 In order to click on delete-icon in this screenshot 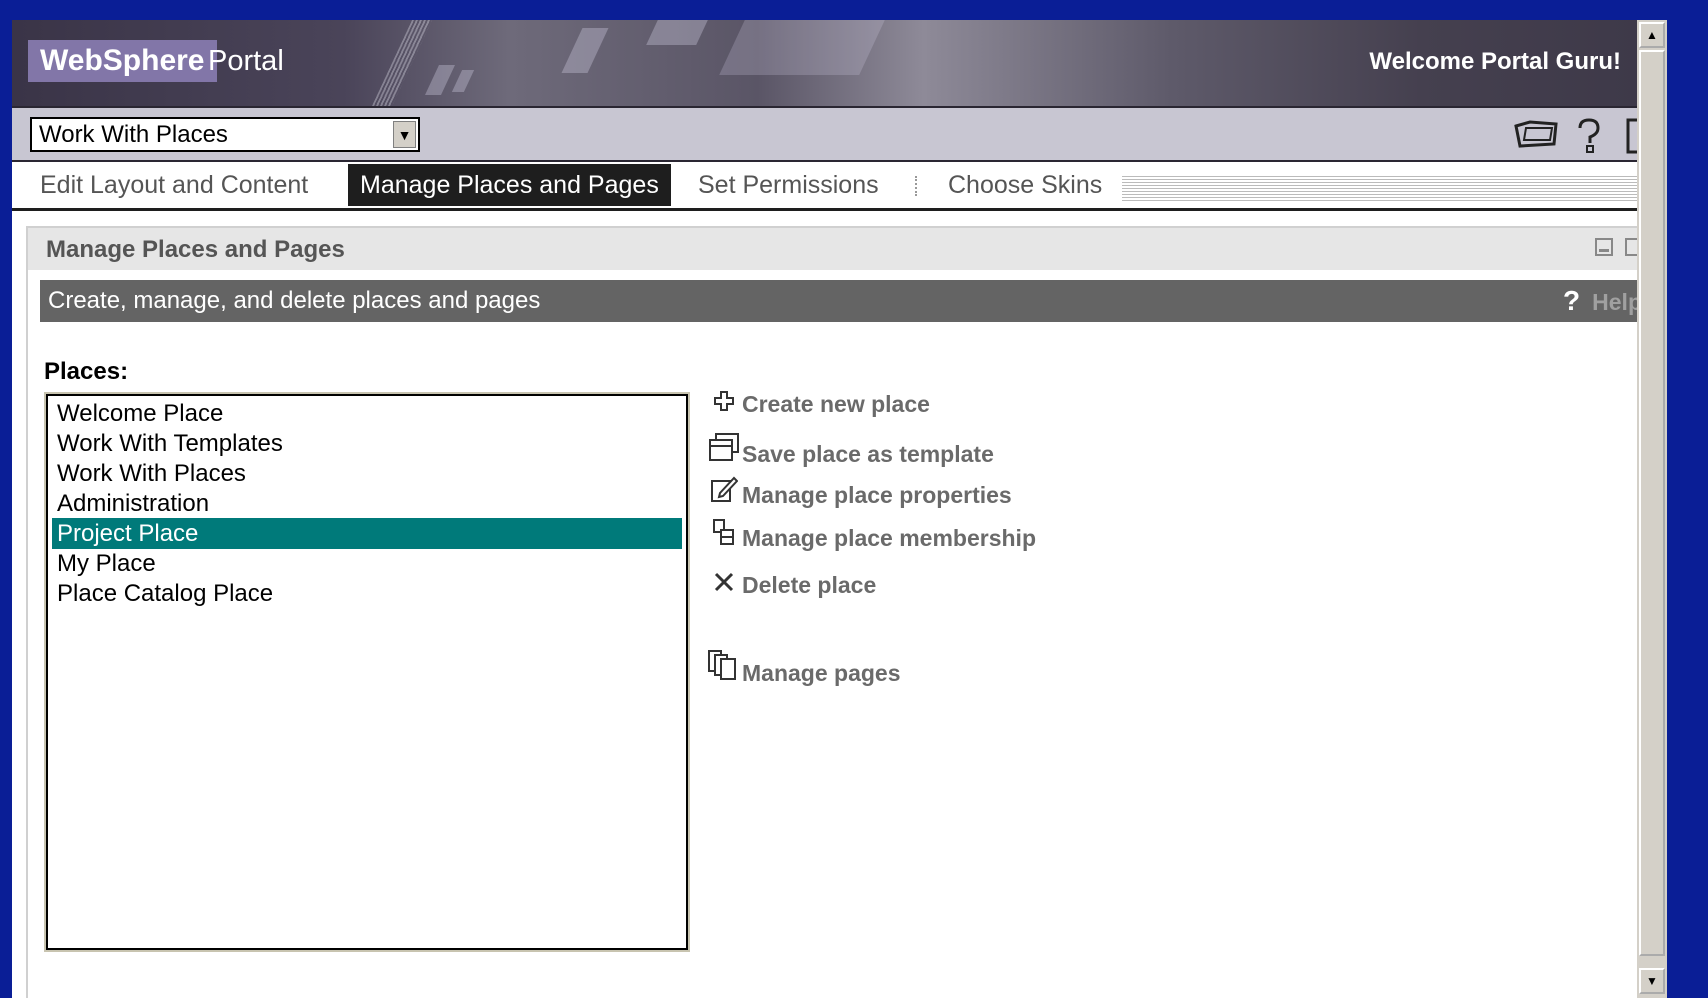, I will do `click(724, 586)`.